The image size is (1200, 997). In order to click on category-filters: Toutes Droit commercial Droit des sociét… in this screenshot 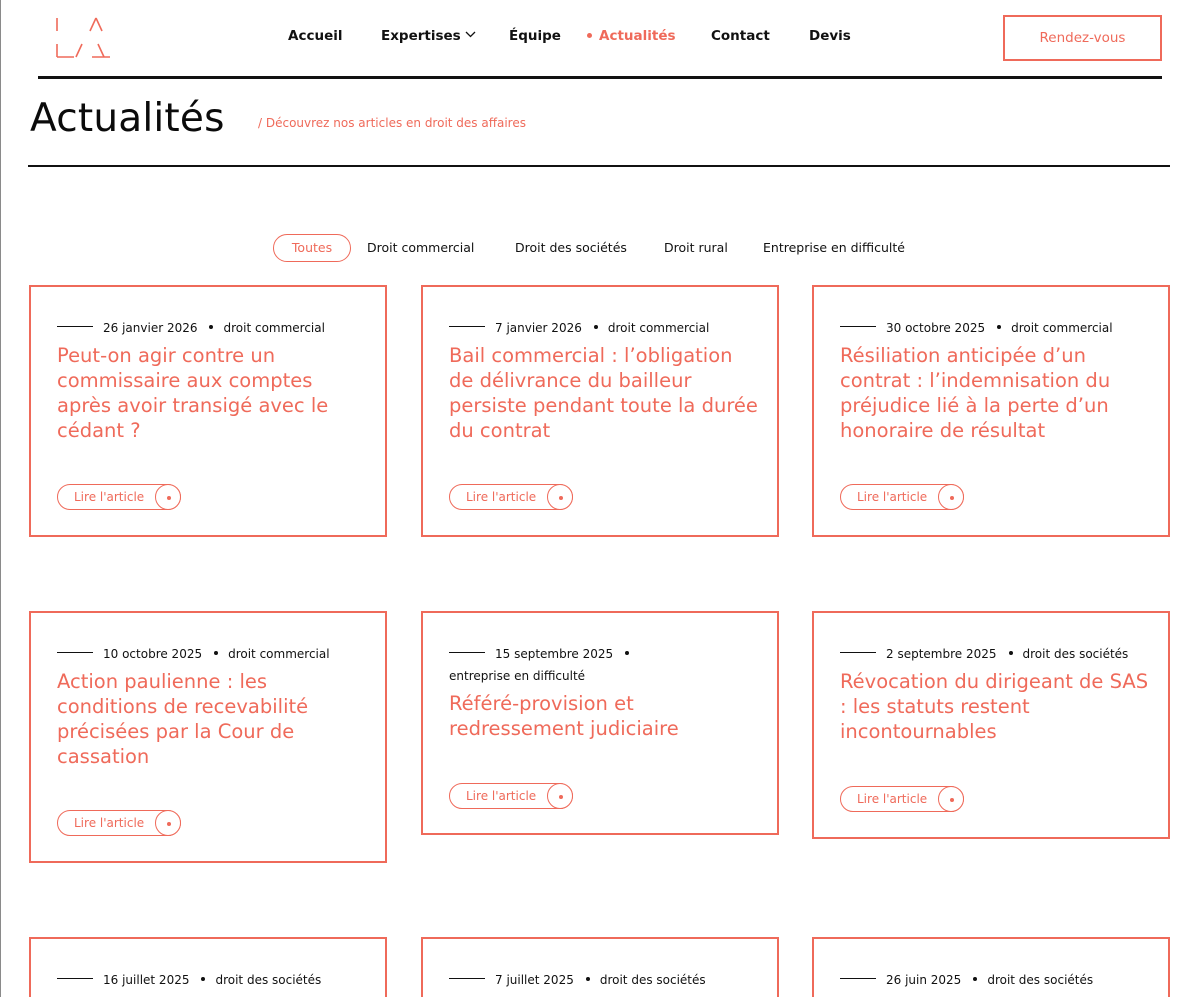, I will do `click(600, 248)`.